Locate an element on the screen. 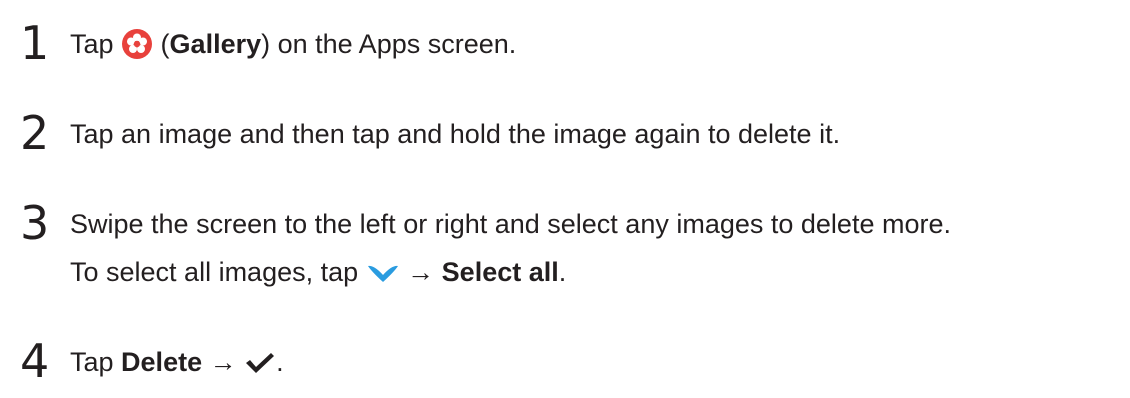 The image size is (1130, 398). step-text-arrow: → is located at coordinates (223, 362).